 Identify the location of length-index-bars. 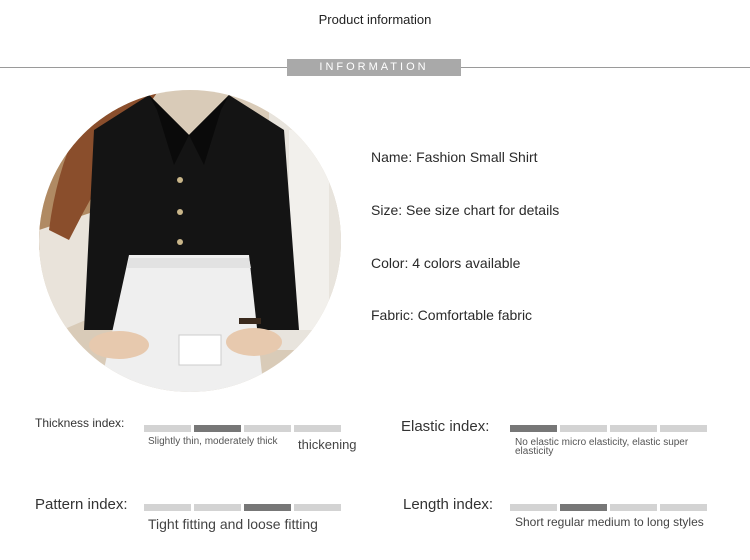
(608, 507).